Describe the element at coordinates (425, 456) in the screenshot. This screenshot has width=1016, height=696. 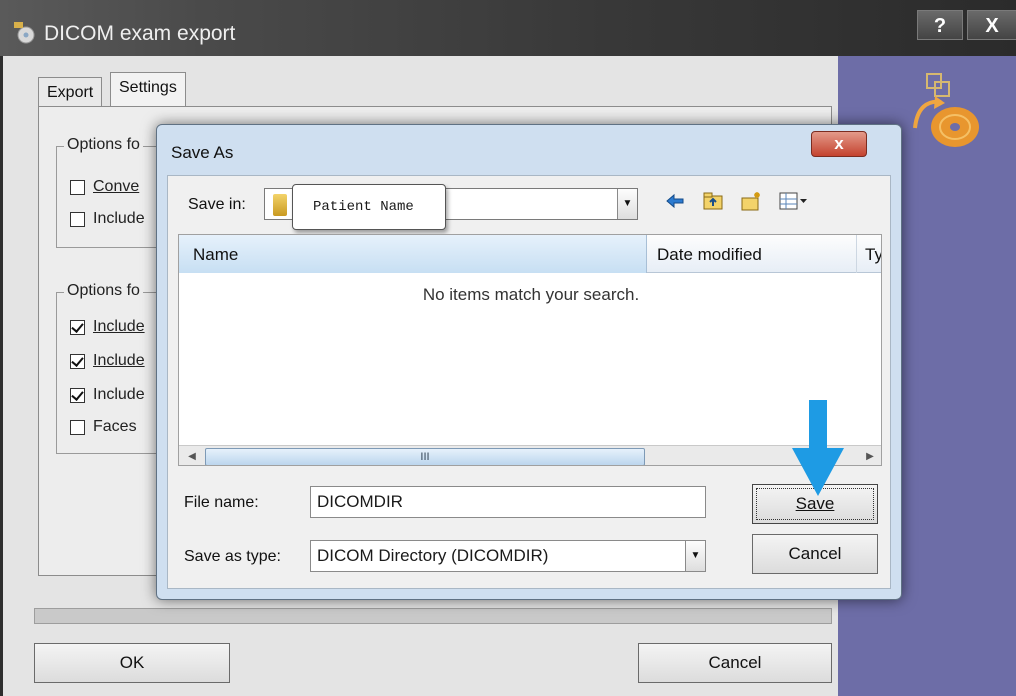
I see `scrollbar-thumb: III` at that location.